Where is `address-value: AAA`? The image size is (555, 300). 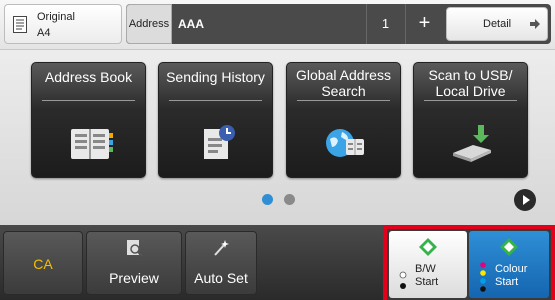 address-value: AAA is located at coordinates (191, 24).